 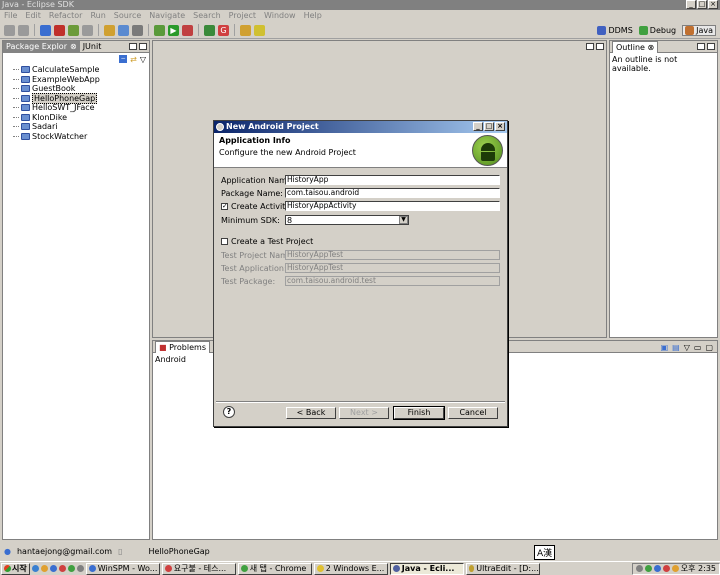 What do you see at coordinates (473, 413) in the screenshot?
I see `cancel-button: Cancel` at bounding box center [473, 413].